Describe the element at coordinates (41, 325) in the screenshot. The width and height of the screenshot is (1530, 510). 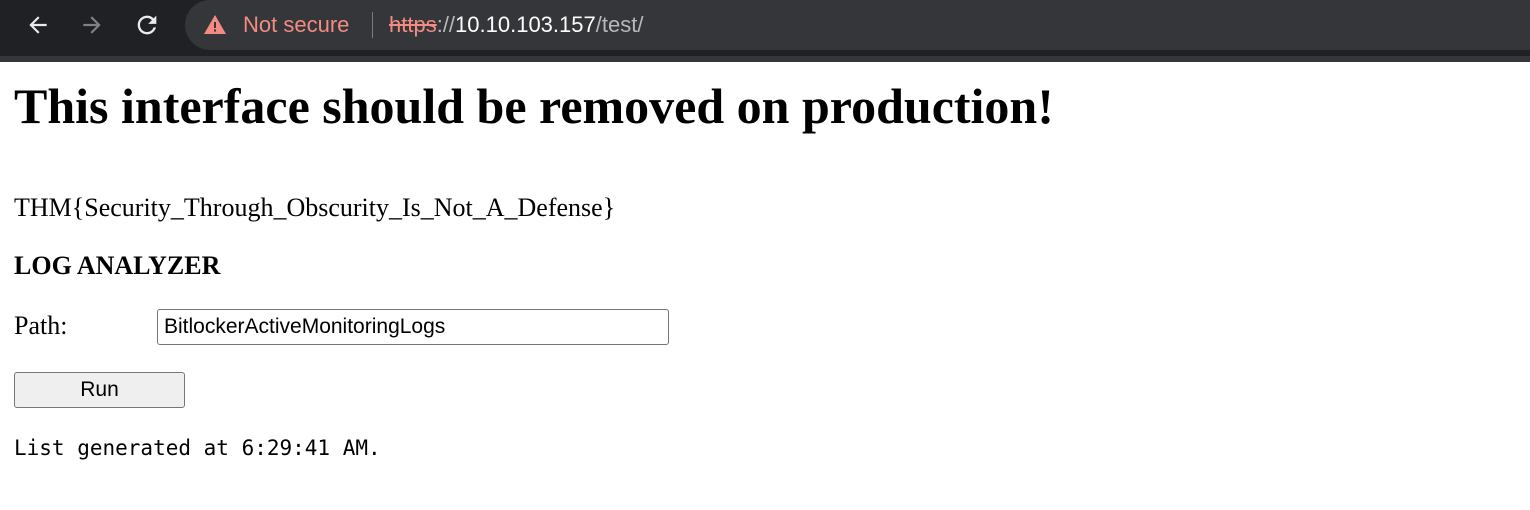
I see `path-label: Path:` at that location.